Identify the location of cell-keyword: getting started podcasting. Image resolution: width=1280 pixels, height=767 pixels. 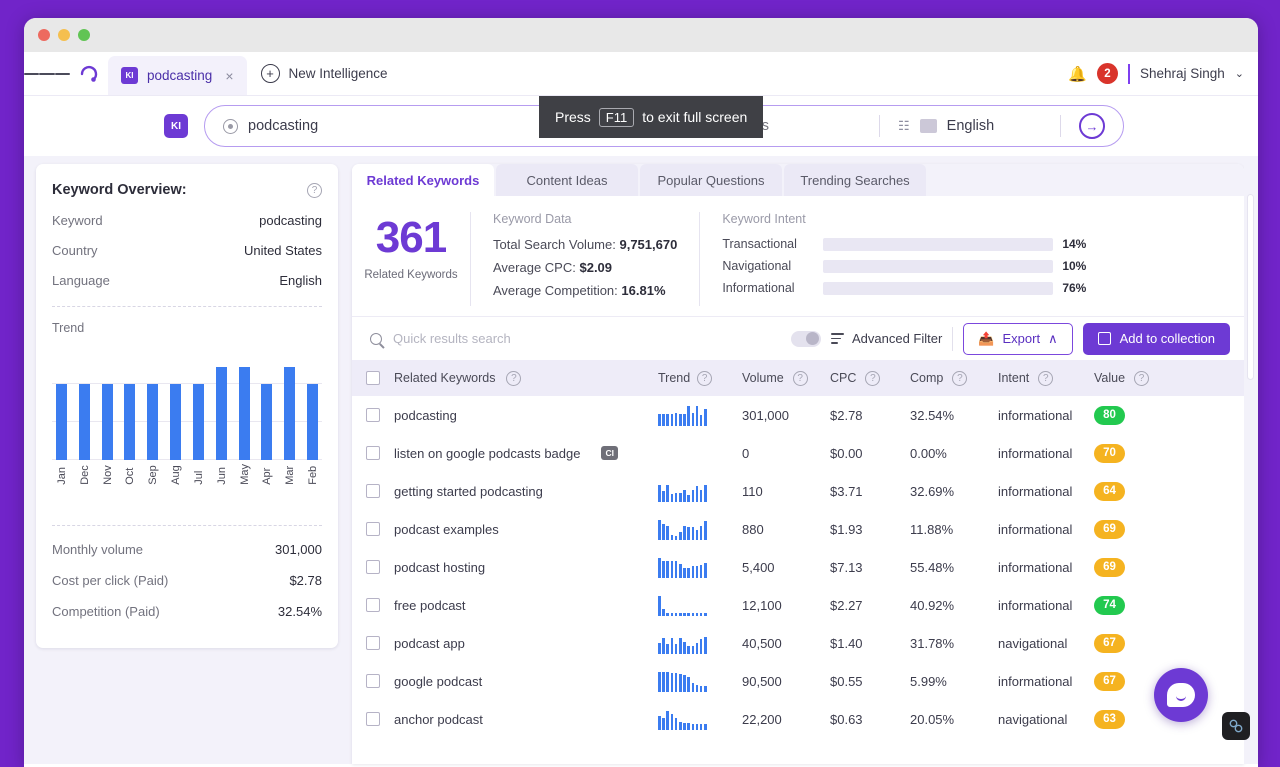
(519, 491).